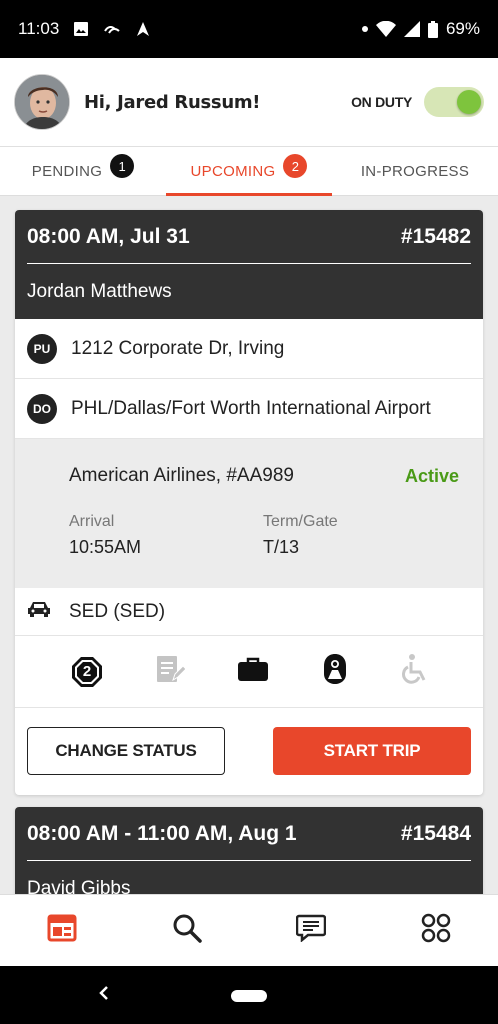 This screenshot has width=498, height=1024. What do you see at coordinates (372, 751) in the screenshot?
I see `start-trip-button: START TRIP` at bounding box center [372, 751].